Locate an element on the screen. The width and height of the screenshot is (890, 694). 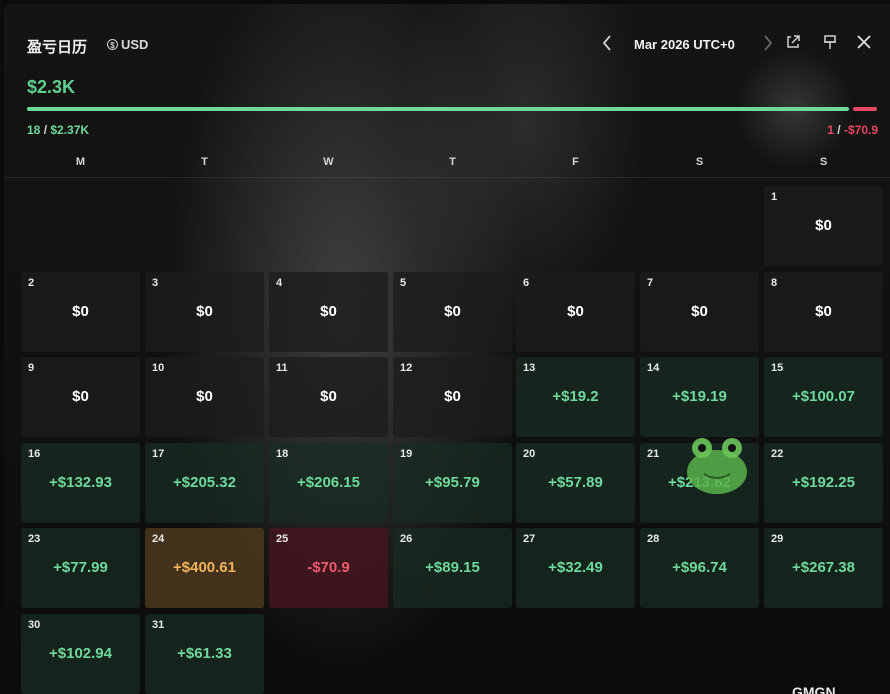
calendar-day-cell: 30 +$102.94 is located at coordinates (80, 654).